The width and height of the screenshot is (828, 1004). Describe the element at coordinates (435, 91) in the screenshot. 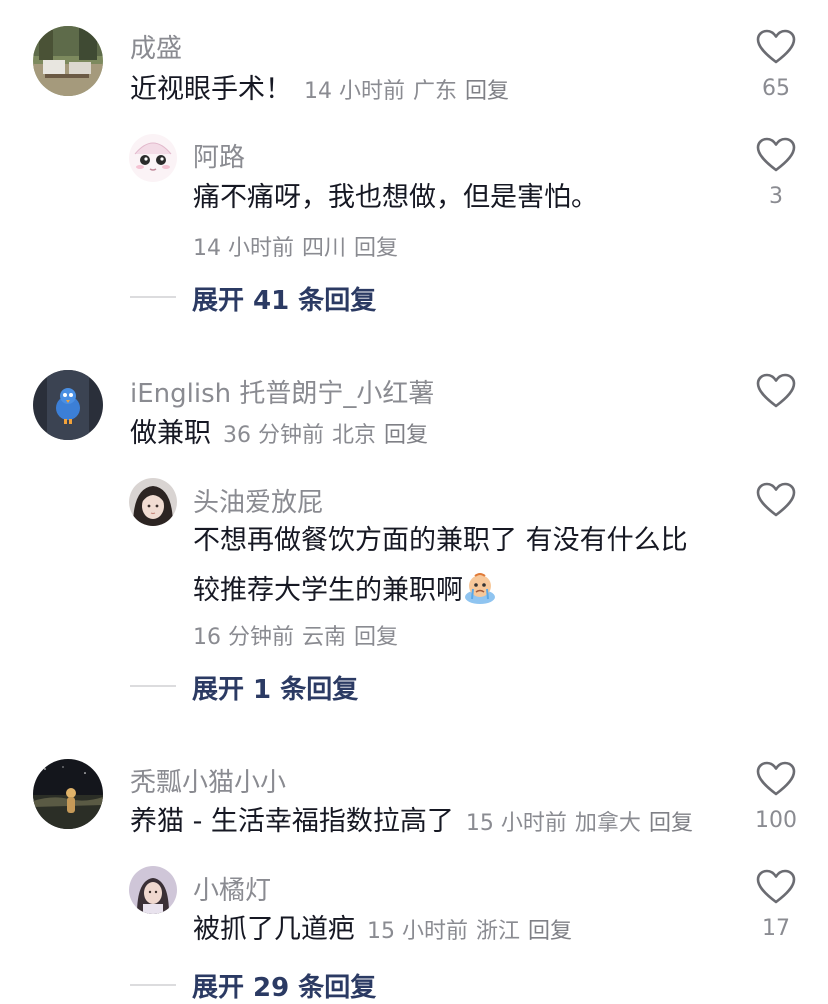

I see `comment-location: 广东` at that location.